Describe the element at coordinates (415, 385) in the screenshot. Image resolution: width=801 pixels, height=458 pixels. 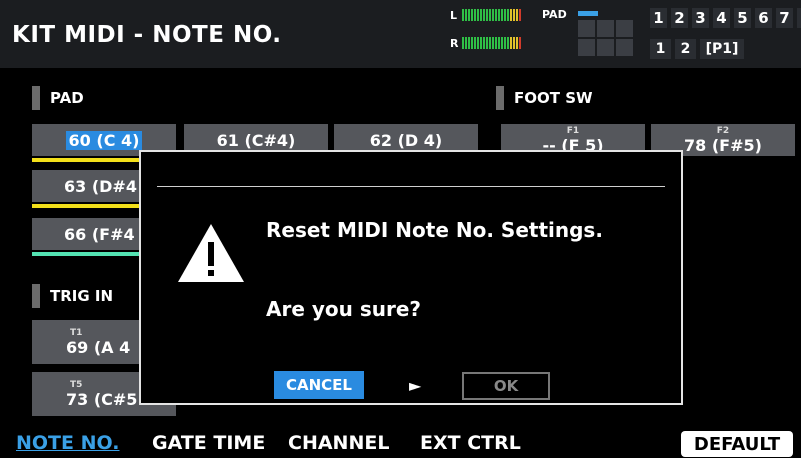
I see `arrow-right-icon: ►` at that location.